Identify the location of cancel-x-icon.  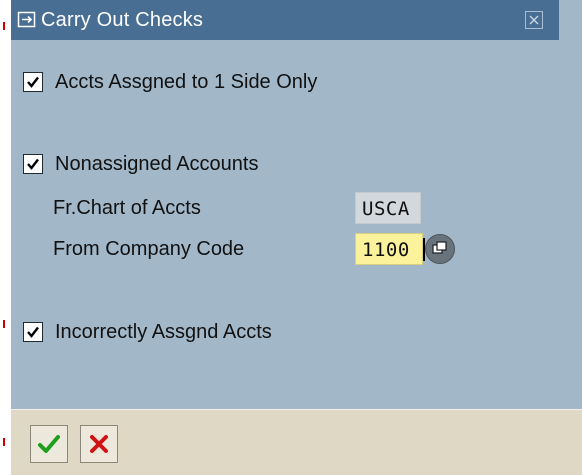
(99, 444).